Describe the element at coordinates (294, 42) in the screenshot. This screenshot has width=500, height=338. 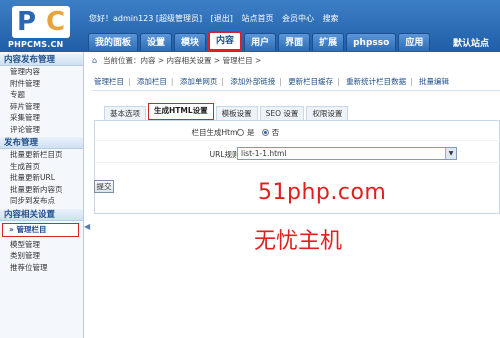
I see `nav-interface: 界面` at that location.